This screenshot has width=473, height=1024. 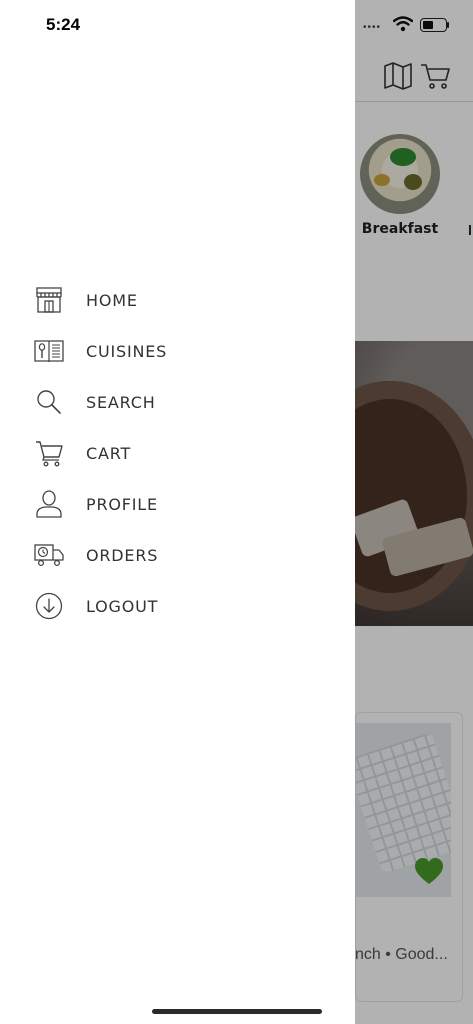 I want to click on menu-book-icon, so click(x=49, y=351).